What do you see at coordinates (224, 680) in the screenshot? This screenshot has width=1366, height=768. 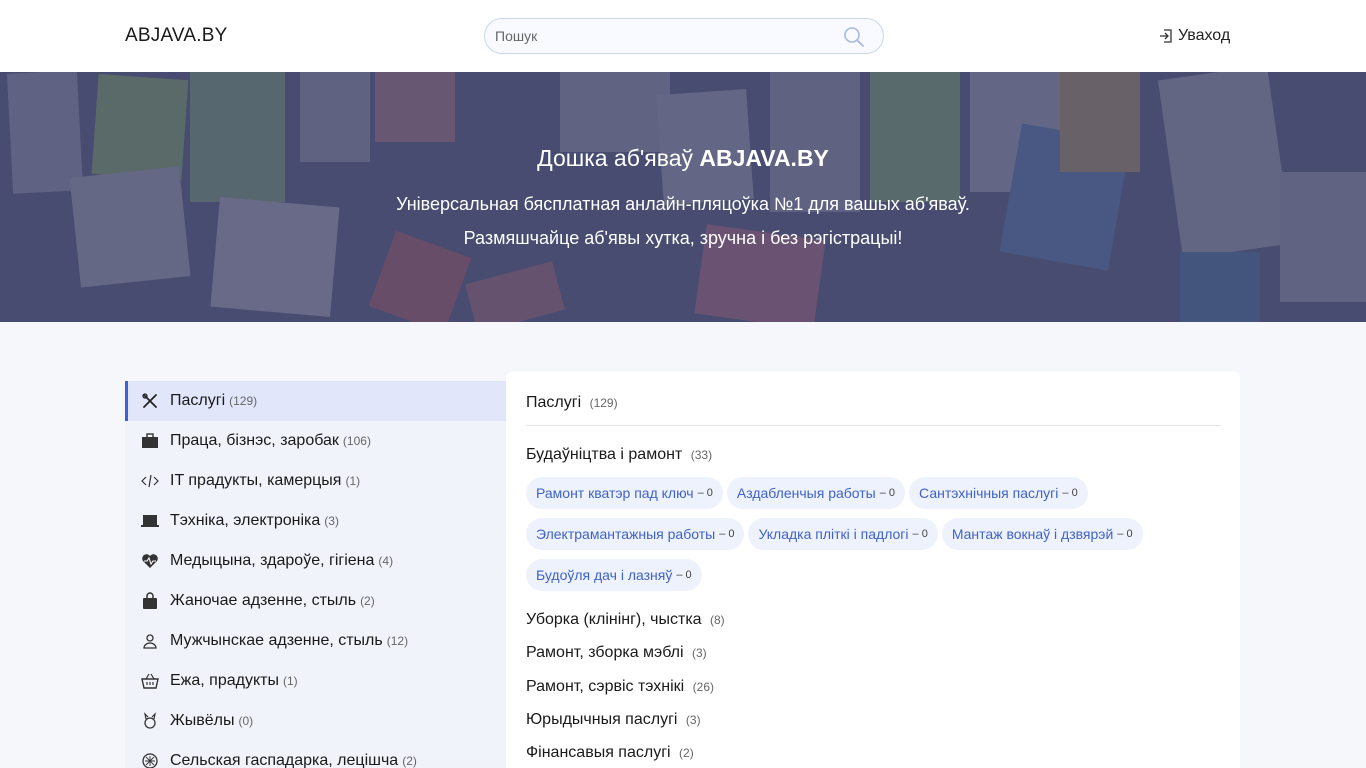 I see `sidebar-item-label: Ежа, прадукты` at bounding box center [224, 680].